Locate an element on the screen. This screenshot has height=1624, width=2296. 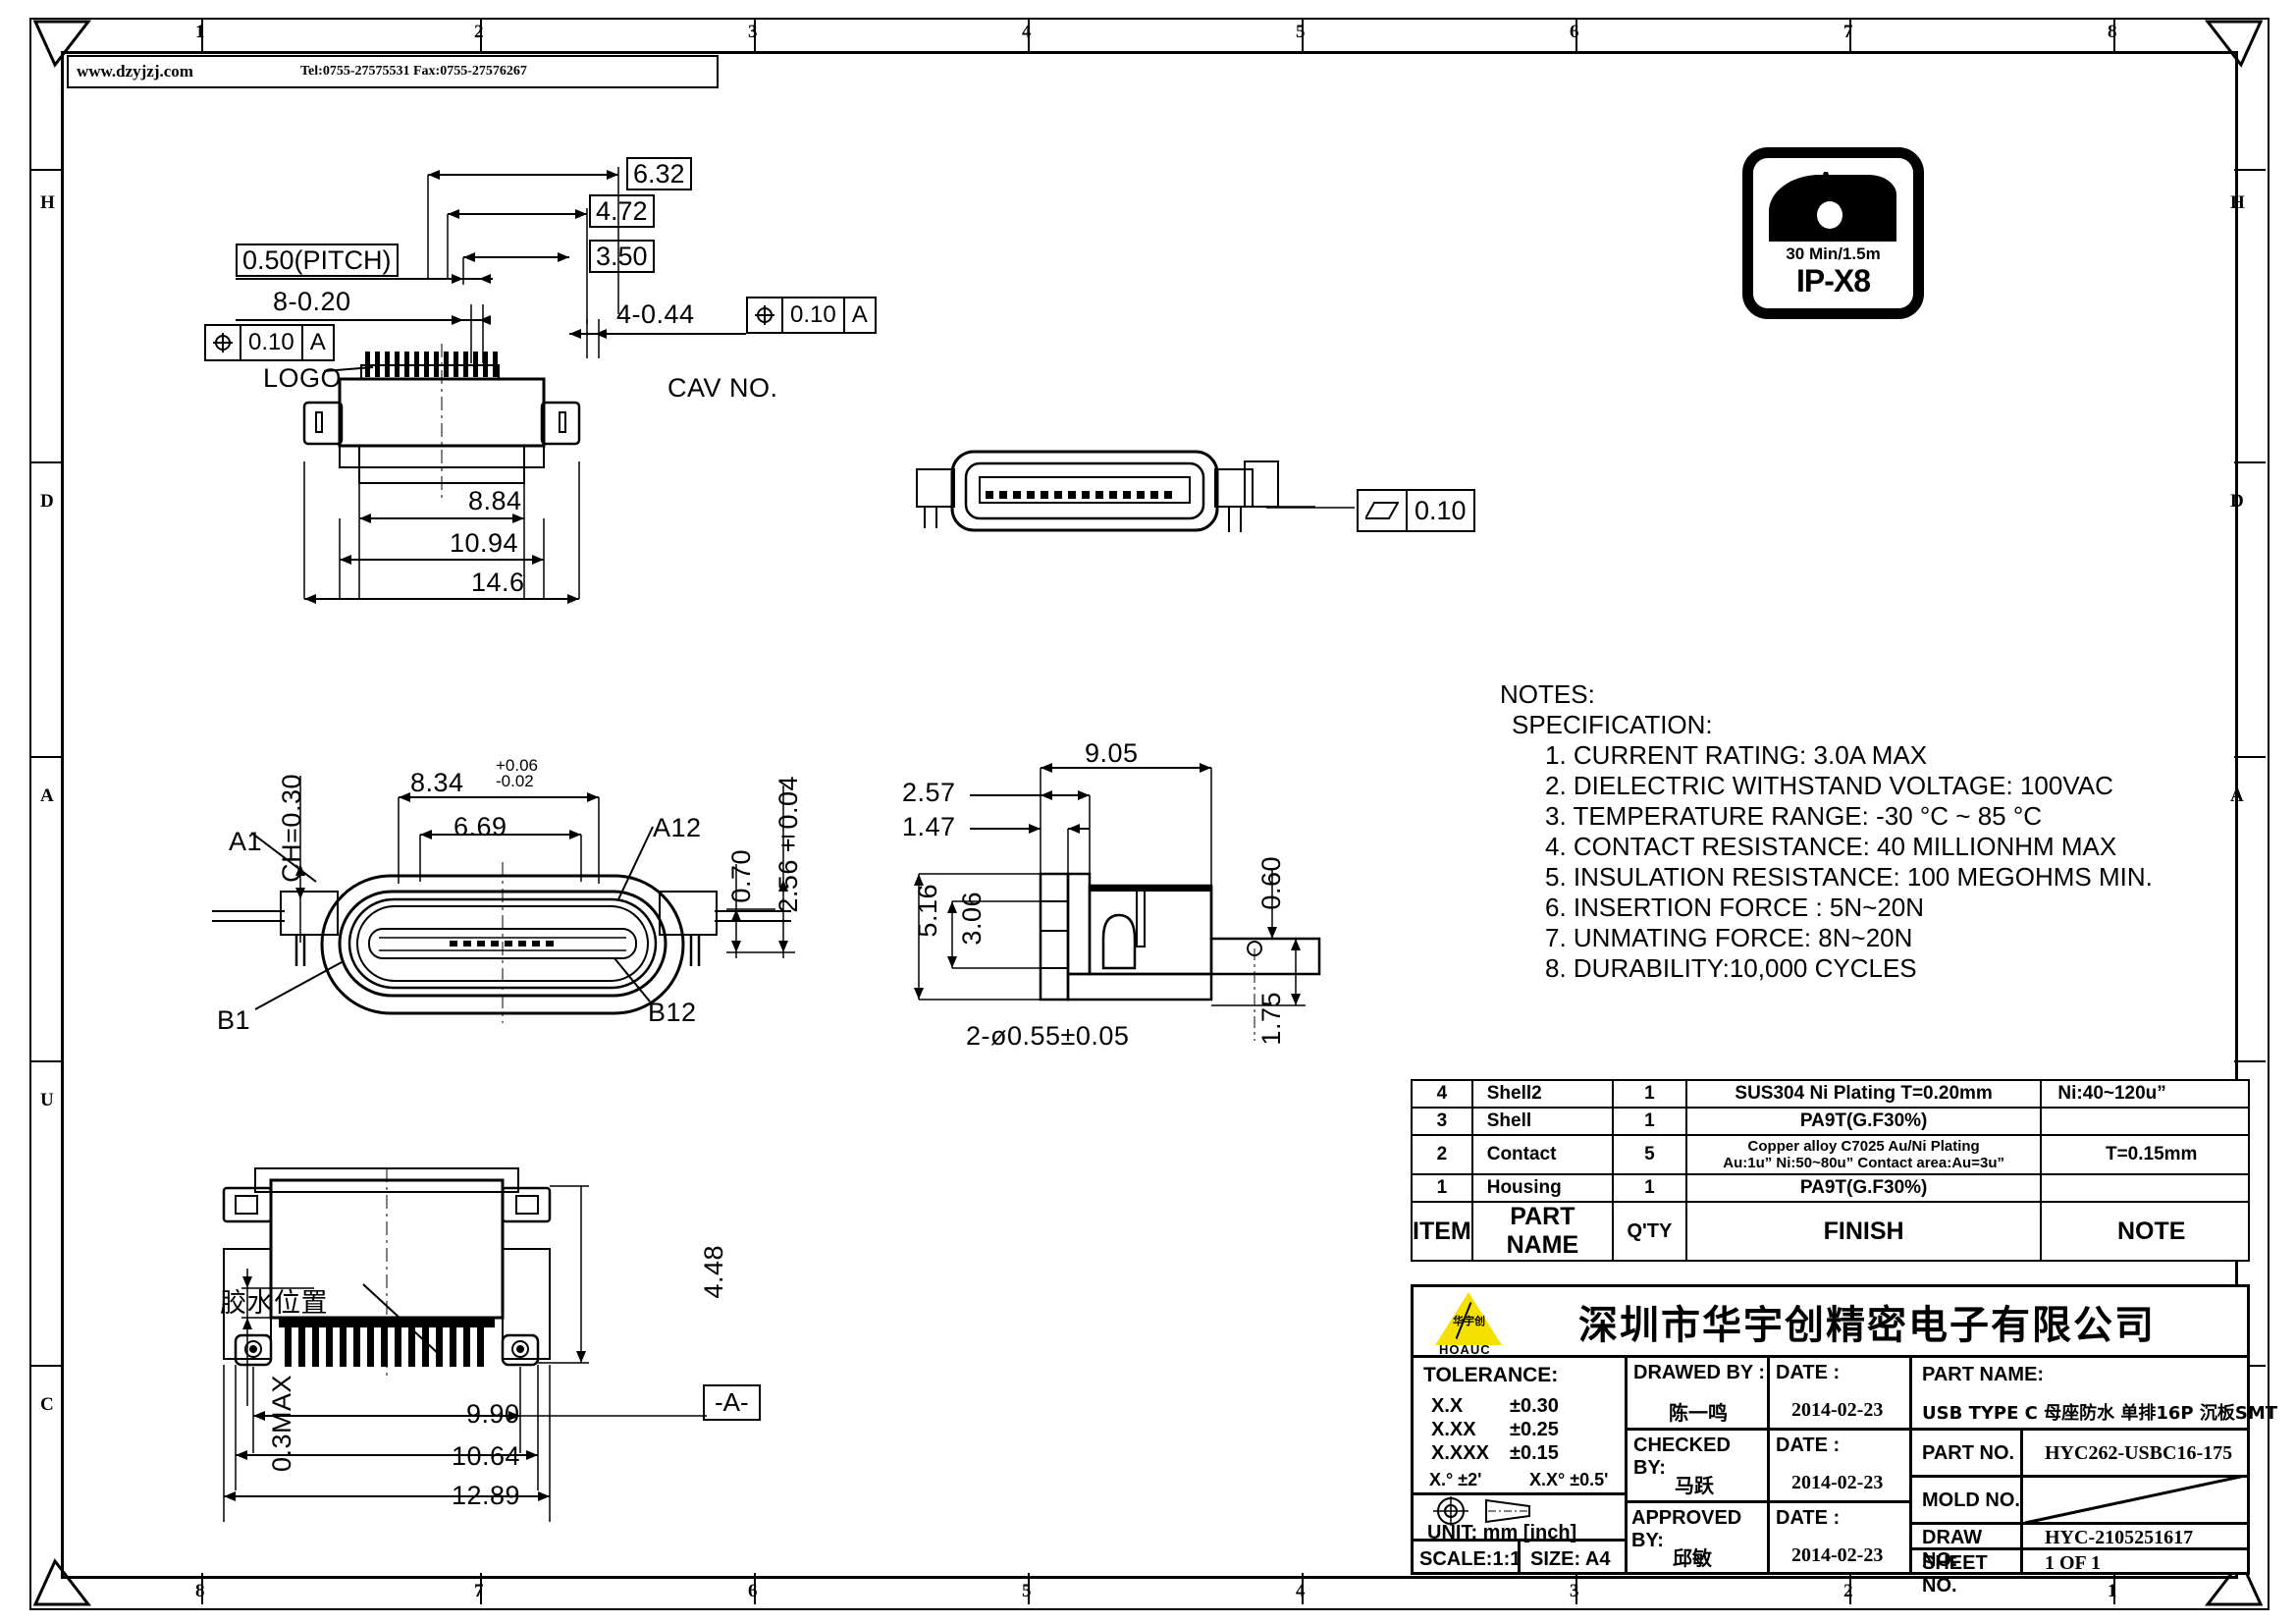
zone-letter-right-d: D is located at coordinates (2237, 501).